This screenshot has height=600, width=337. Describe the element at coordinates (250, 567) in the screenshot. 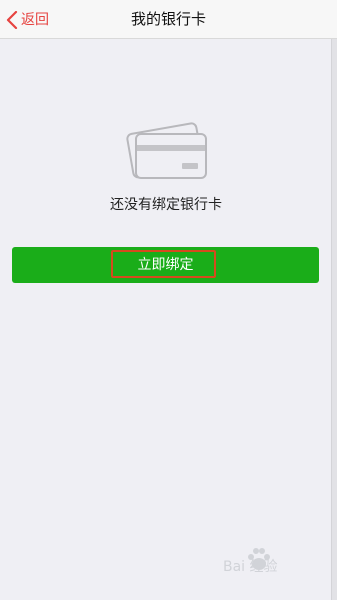

I see `watermark-text: Bai 经验` at that location.